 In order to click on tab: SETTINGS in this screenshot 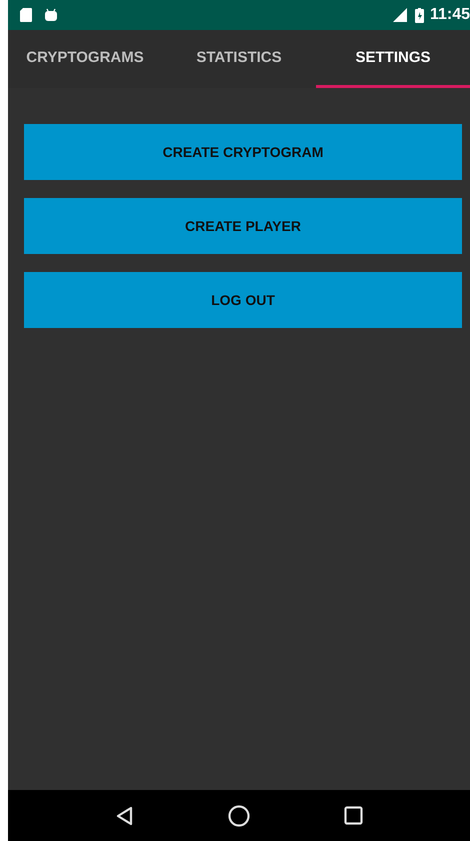, I will do `click(393, 59)`.